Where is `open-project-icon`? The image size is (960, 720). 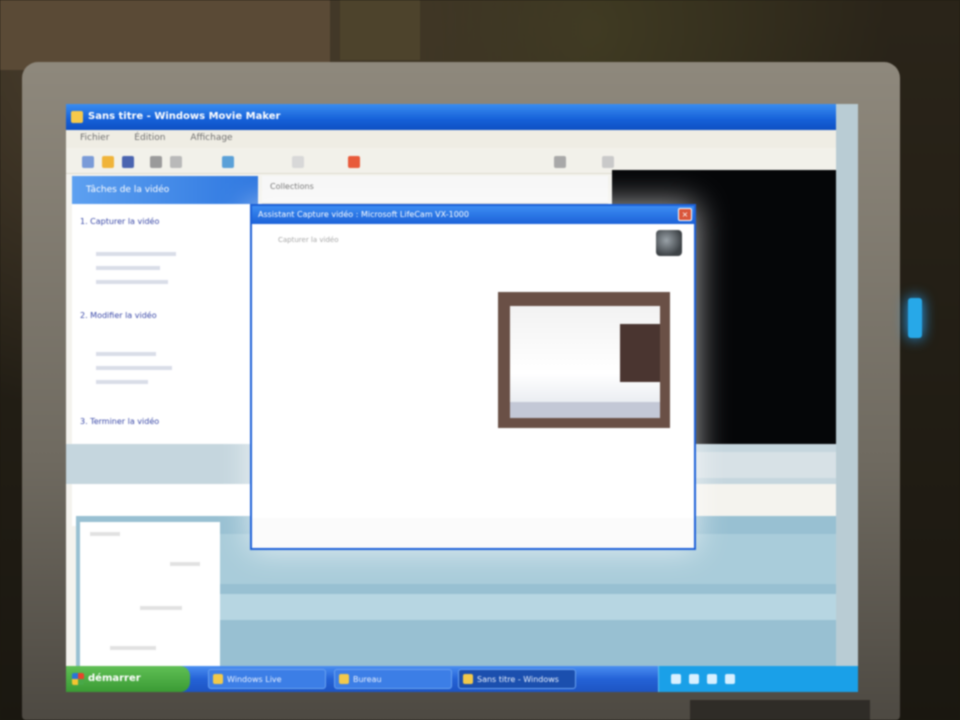
open-project-icon is located at coordinates (108, 162).